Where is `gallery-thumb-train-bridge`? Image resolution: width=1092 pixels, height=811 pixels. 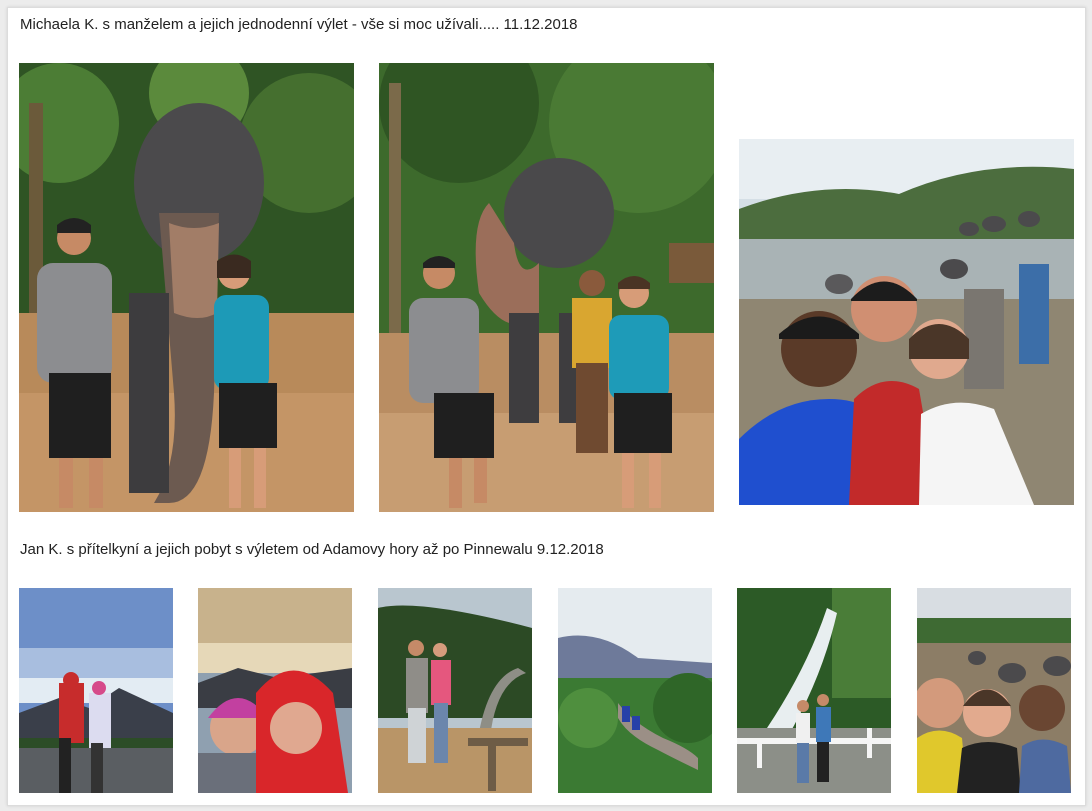
gallery-thumb-train-bridge is located at coordinates (635, 690).